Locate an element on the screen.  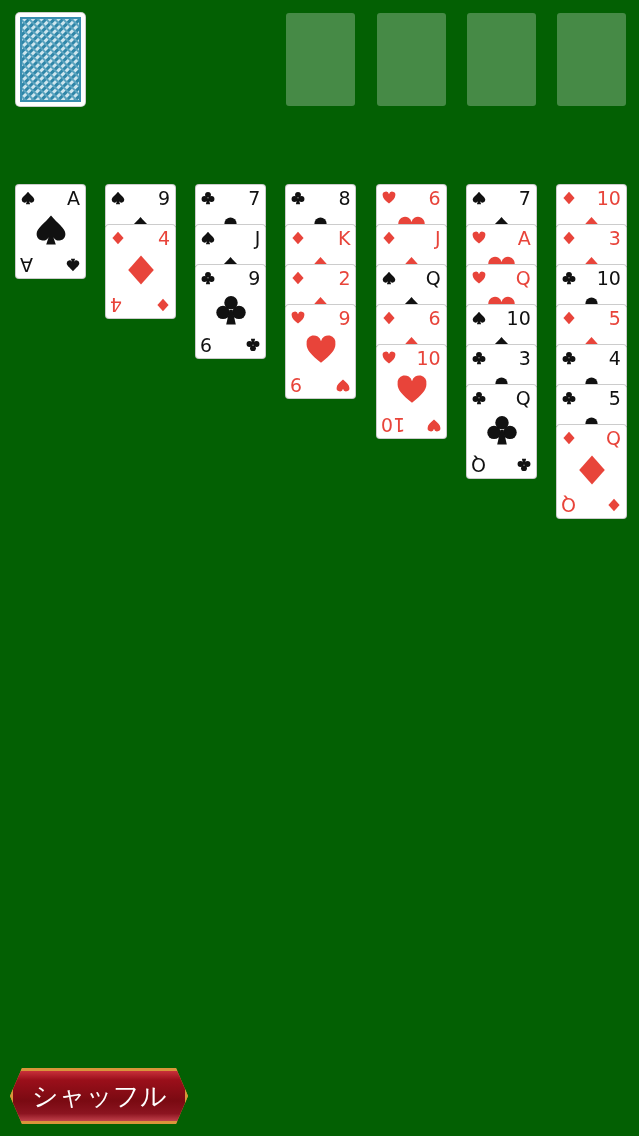
playing-card: A A is located at coordinates (50, 231).